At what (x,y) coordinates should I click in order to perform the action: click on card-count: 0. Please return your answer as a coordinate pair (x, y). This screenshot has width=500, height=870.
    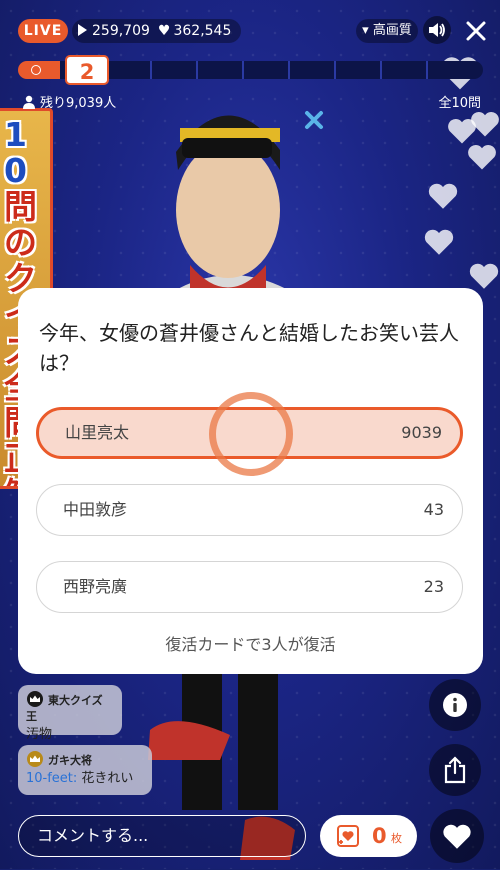
    Looking at the image, I should click on (379, 836).